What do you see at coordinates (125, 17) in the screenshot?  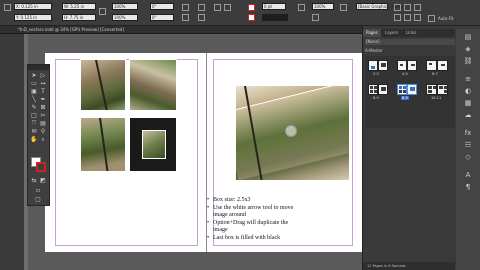 I see `scale-y-field: 100%` at bounding box center [125, 17].